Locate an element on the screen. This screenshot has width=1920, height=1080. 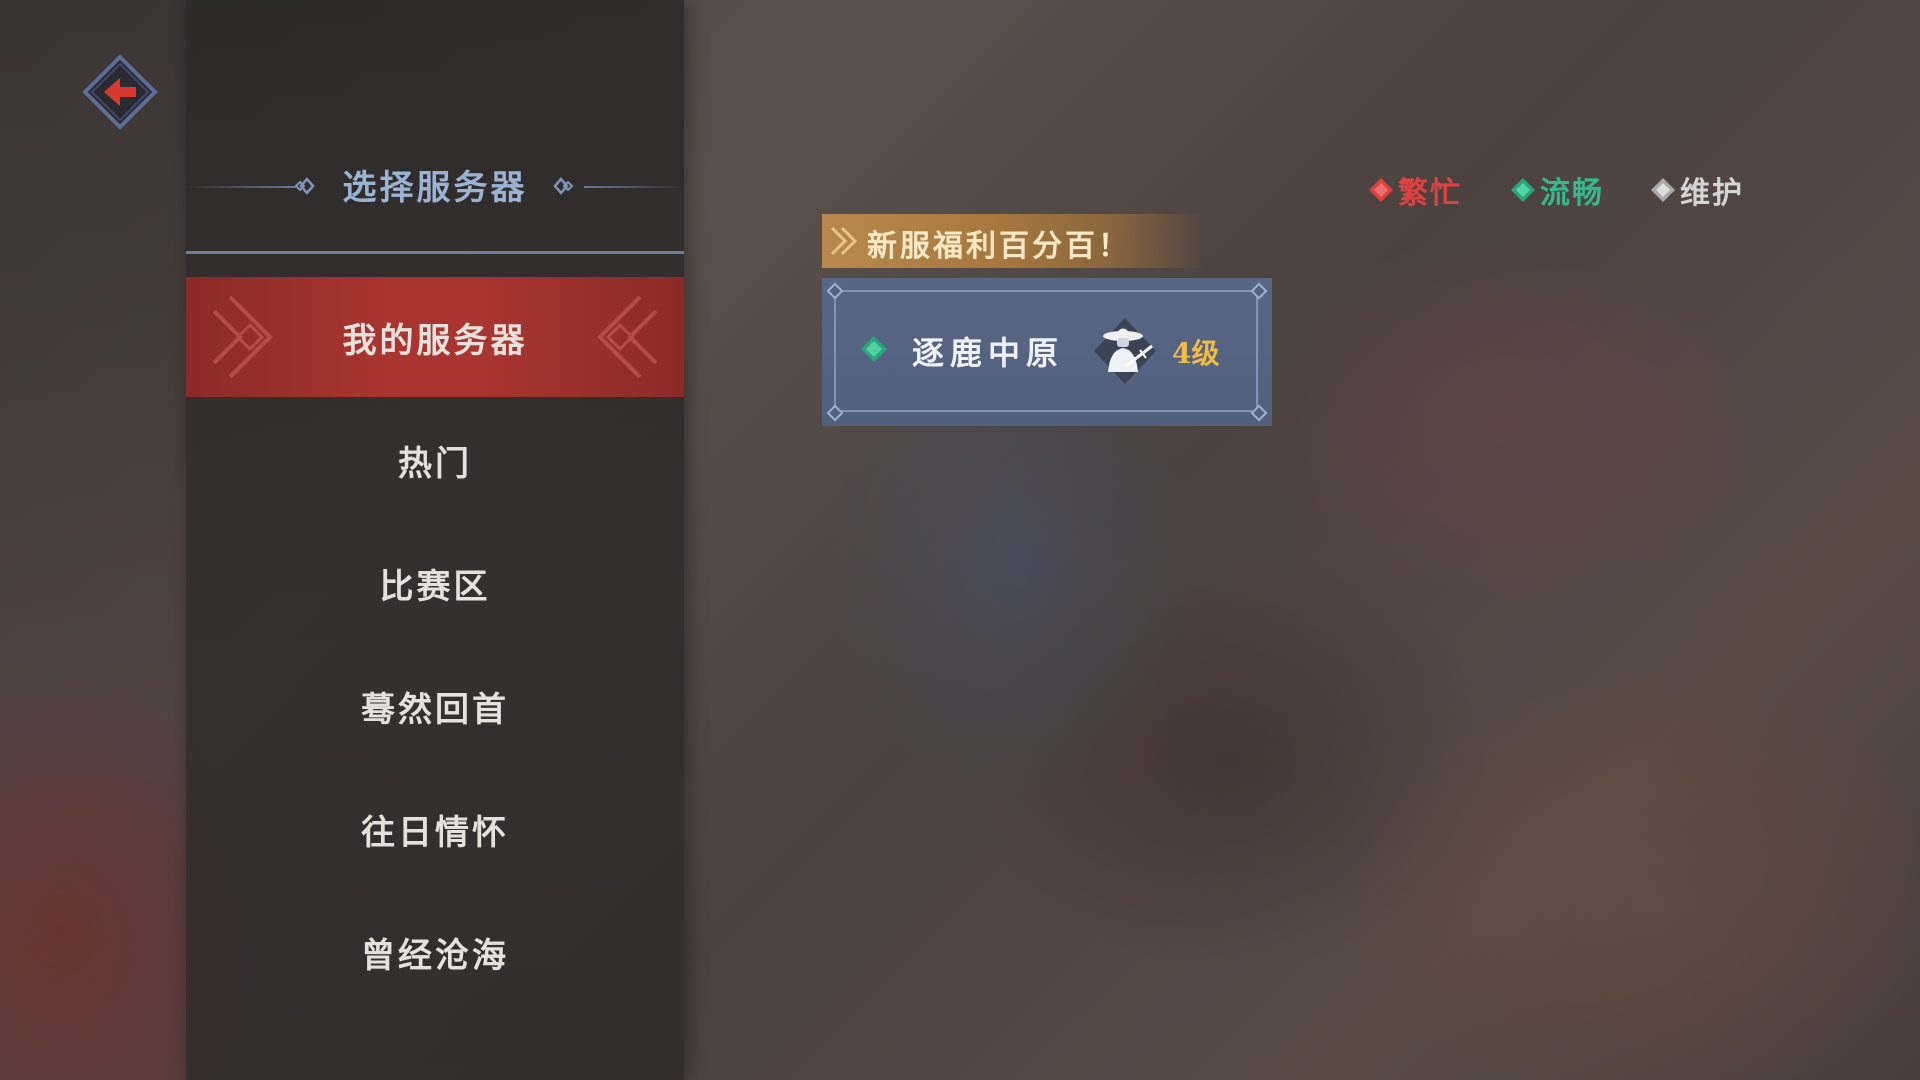
sidebar-item-hot: 热门 is located at coordinates (435, 460).